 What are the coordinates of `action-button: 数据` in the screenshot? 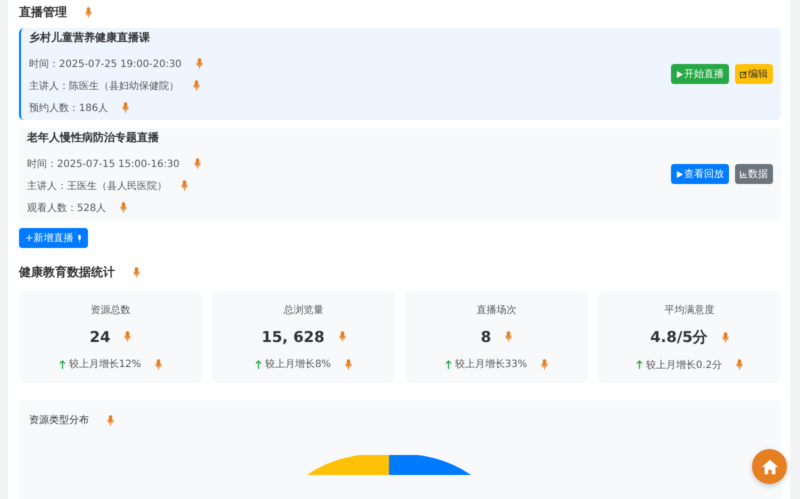 It's located at (754, 174).